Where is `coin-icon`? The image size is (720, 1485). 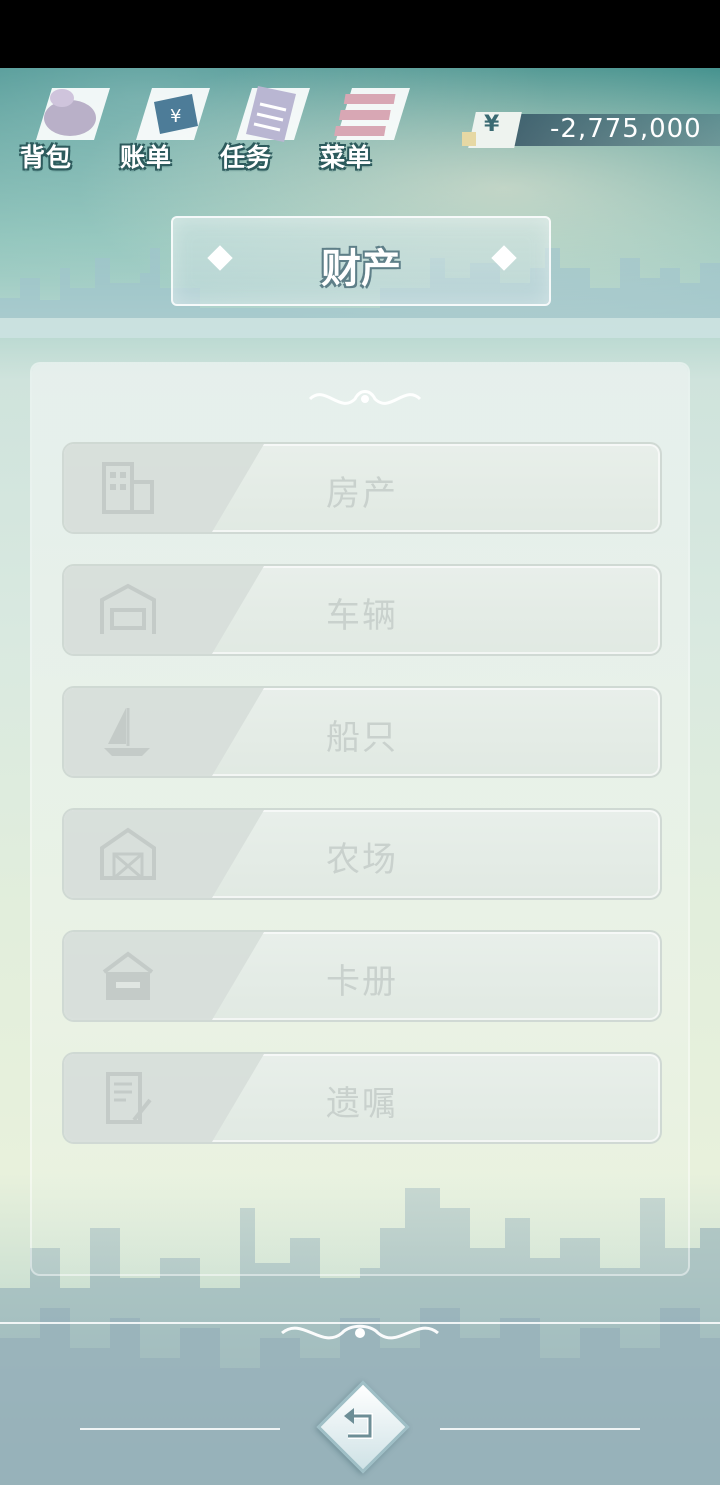 coin-icon is located at coordinates (469, 139).